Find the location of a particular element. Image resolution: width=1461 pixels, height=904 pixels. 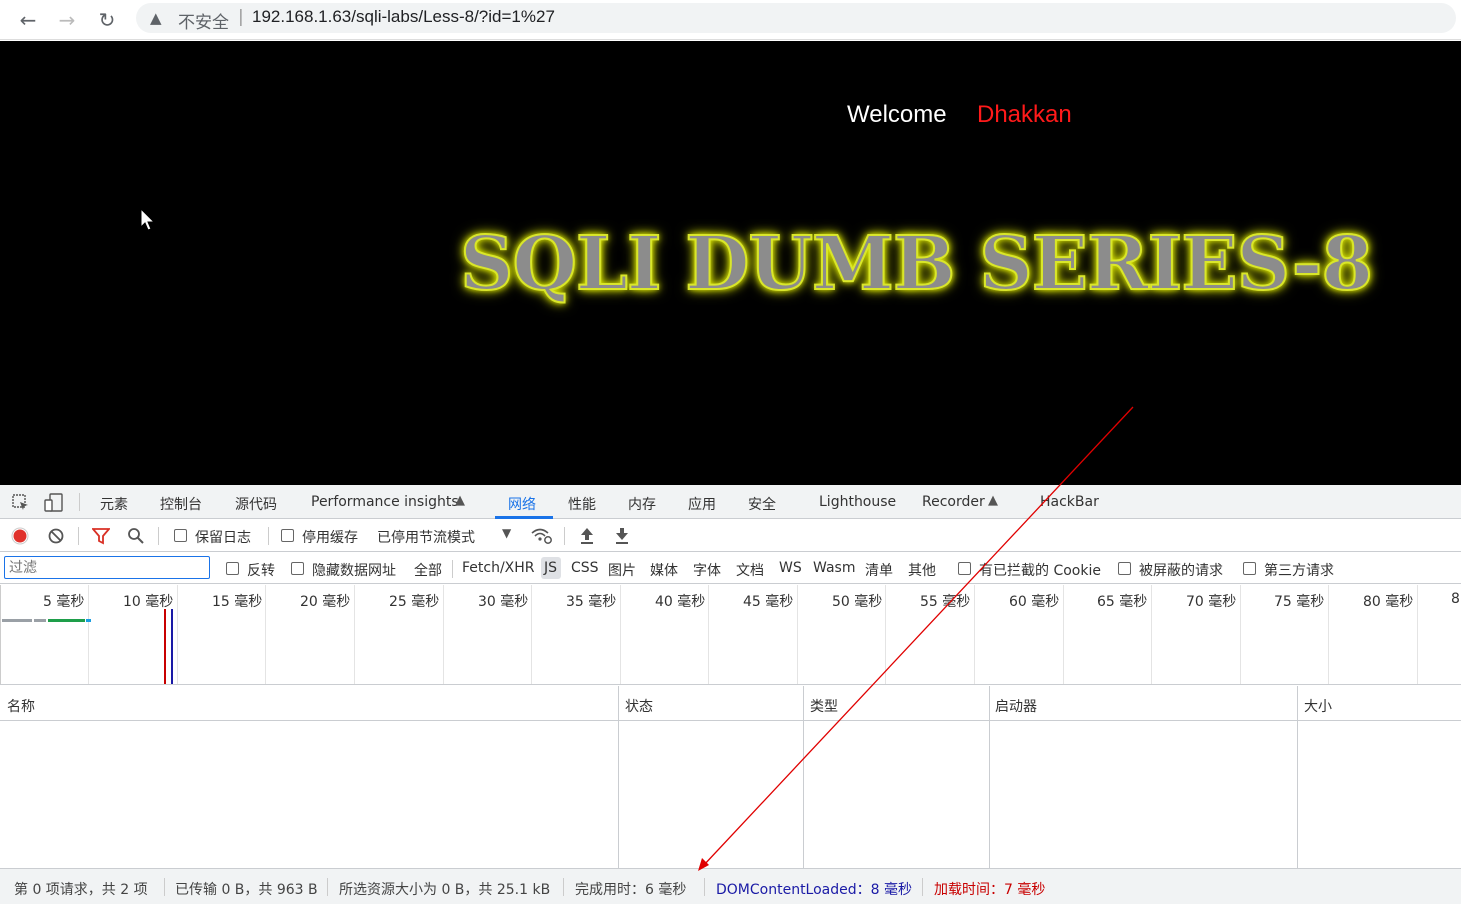

tab-console: 控制台 is located at coordinates (181, 504).